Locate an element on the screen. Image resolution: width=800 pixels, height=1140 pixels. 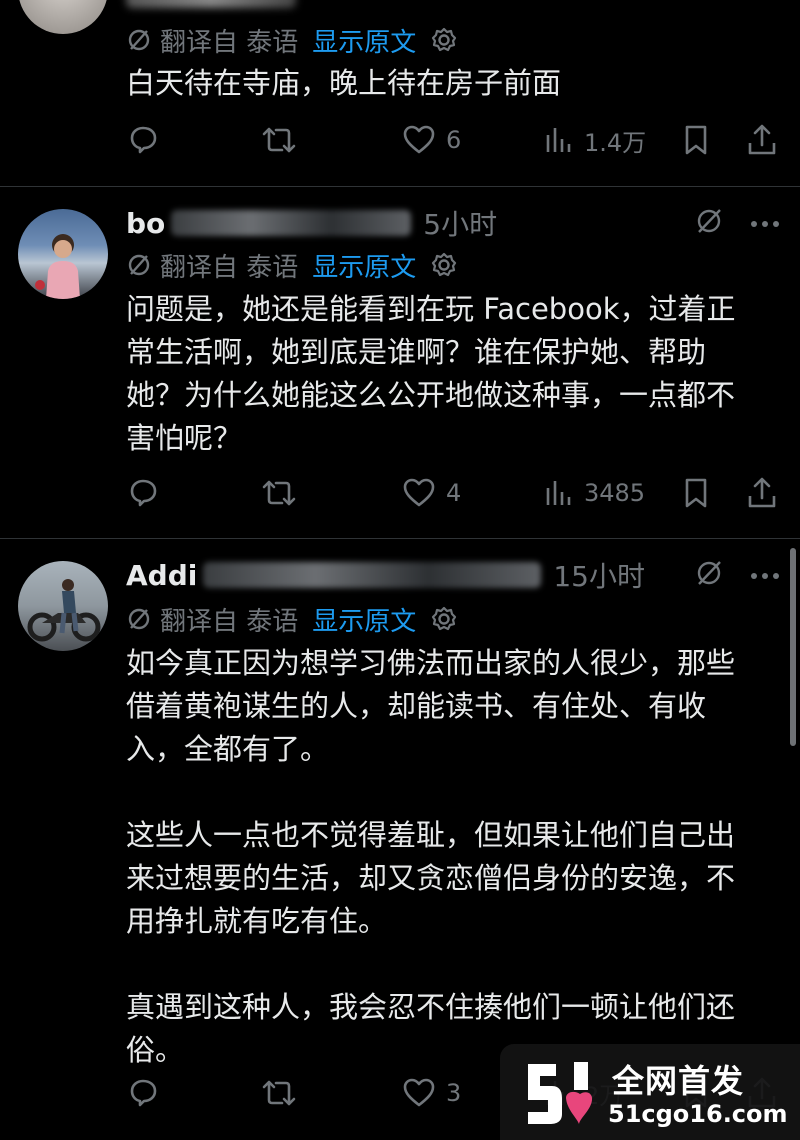
author-line: bo 5小时 is located at coordinates (311, 223).